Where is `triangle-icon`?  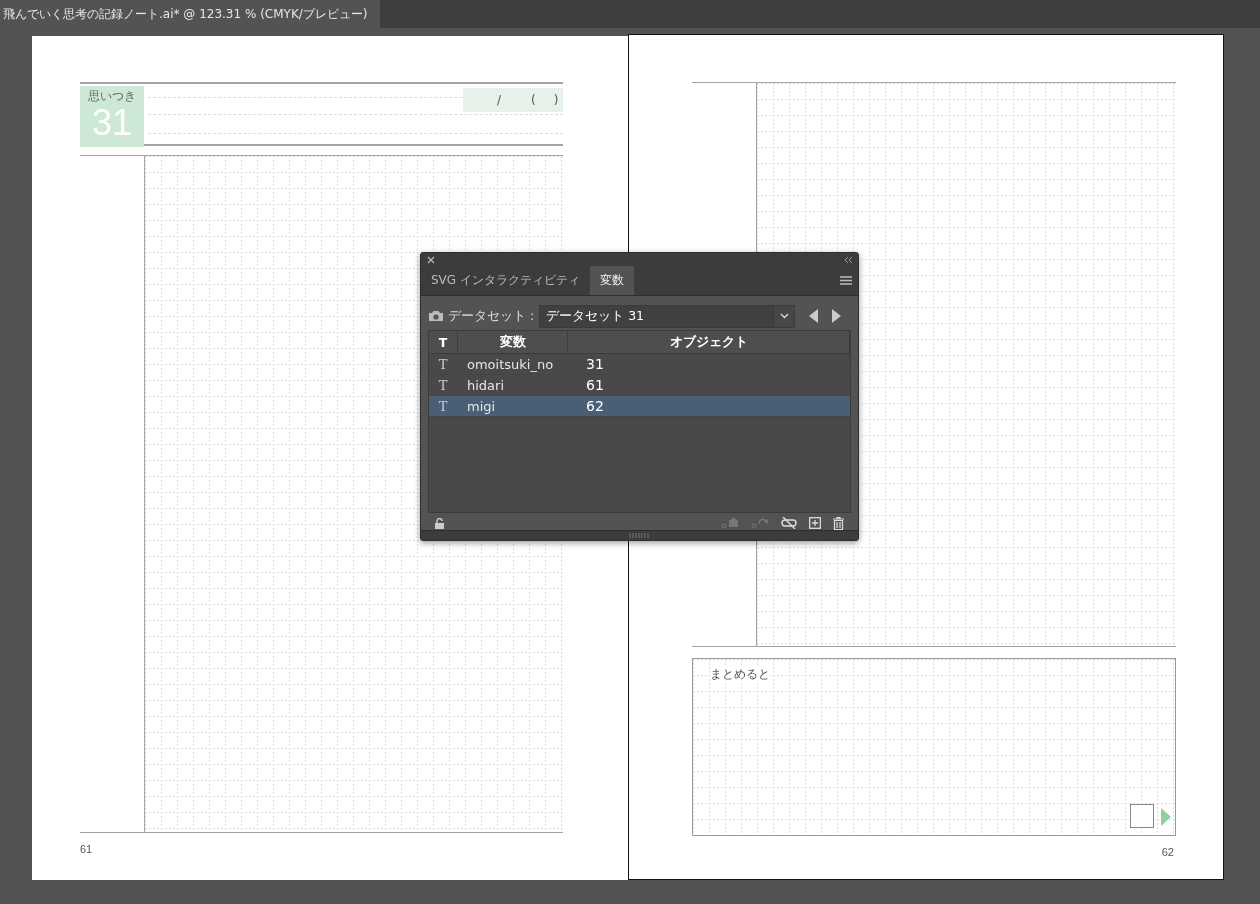 triangle-icon is located at coordinates (1166, 817).